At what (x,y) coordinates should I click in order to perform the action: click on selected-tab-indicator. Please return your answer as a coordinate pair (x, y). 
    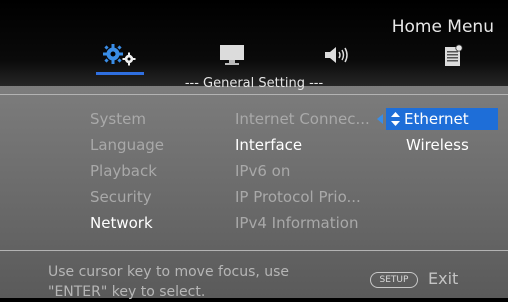
    Looking at the image, I should click on (120, 73).